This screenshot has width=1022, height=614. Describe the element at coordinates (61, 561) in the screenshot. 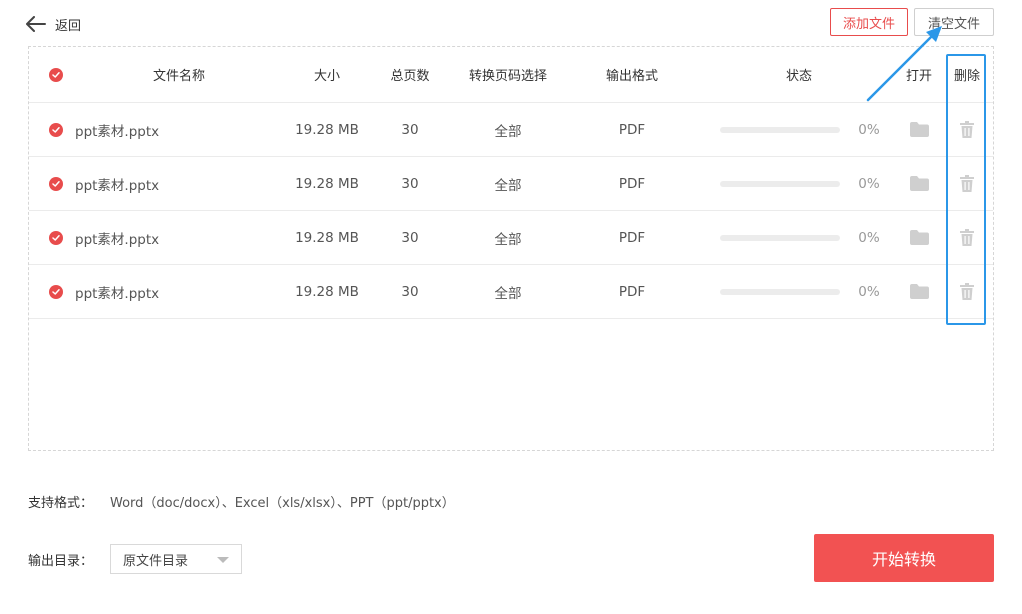

I see `output-dir-label: 输出目录：` at that location.